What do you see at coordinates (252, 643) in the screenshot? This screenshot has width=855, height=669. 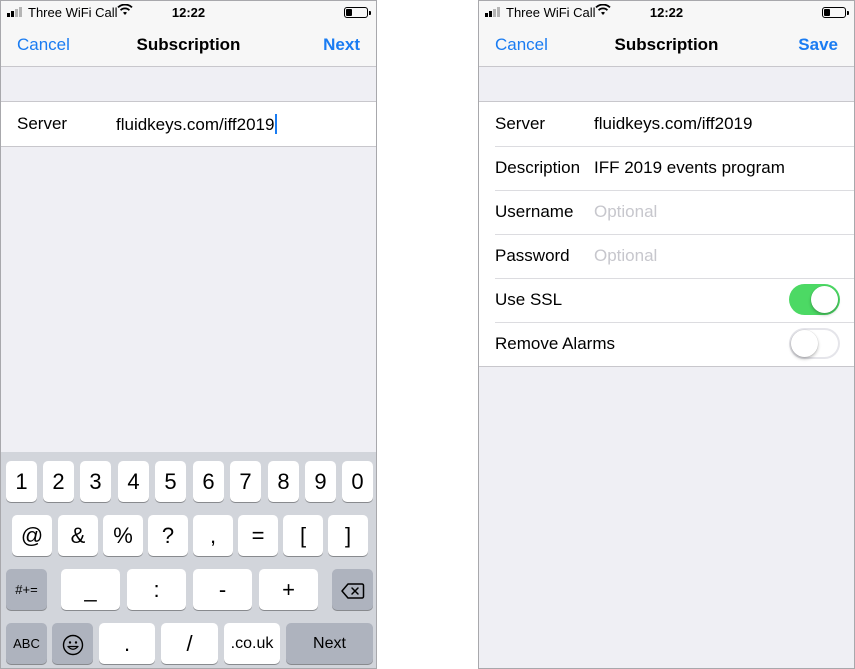 I see `key-domain: .co.uk` at bounding box center [252, 643].